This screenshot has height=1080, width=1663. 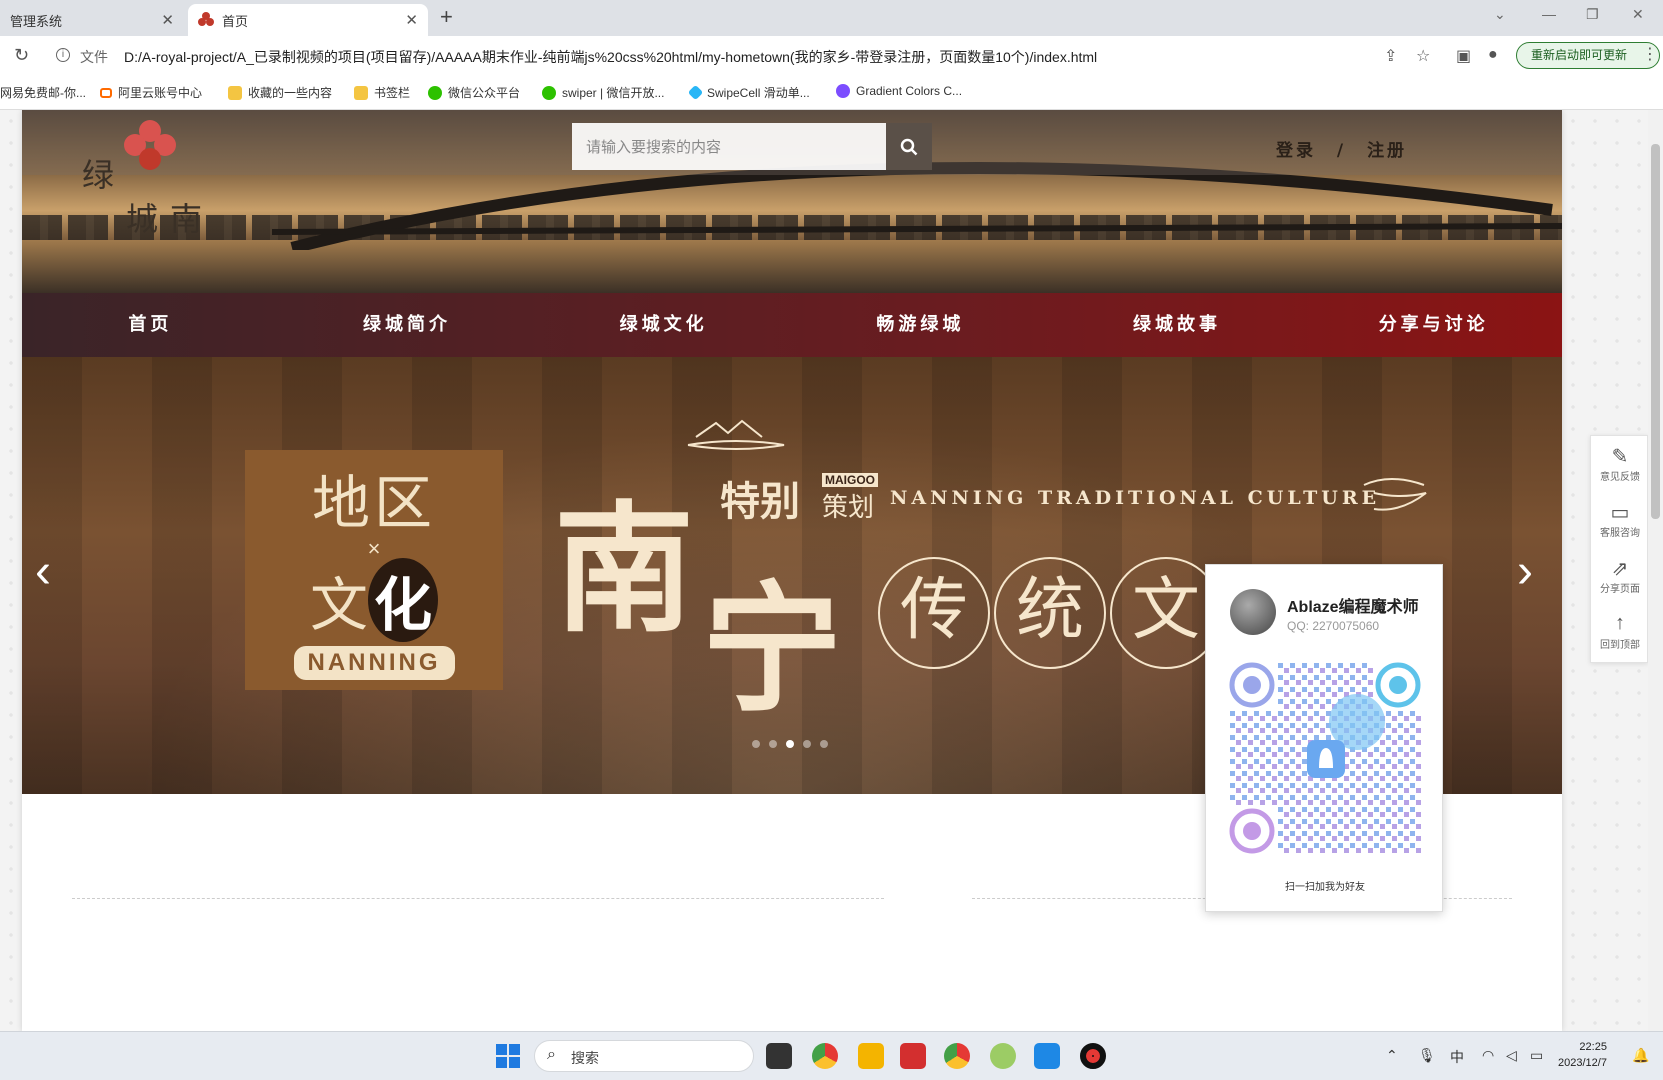 What do you see at coordinates (736, 434) in the screenshot?
I see `cloud-mountain-icon` at bounding box center [736, 434].